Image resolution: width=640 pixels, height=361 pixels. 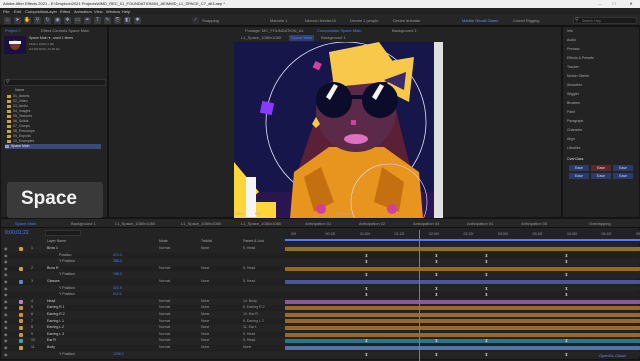 What do you see at coordinates (56, 308) in the screenshot?
I see `layer-name: Earring R 1` at bounding box center [56, 308].